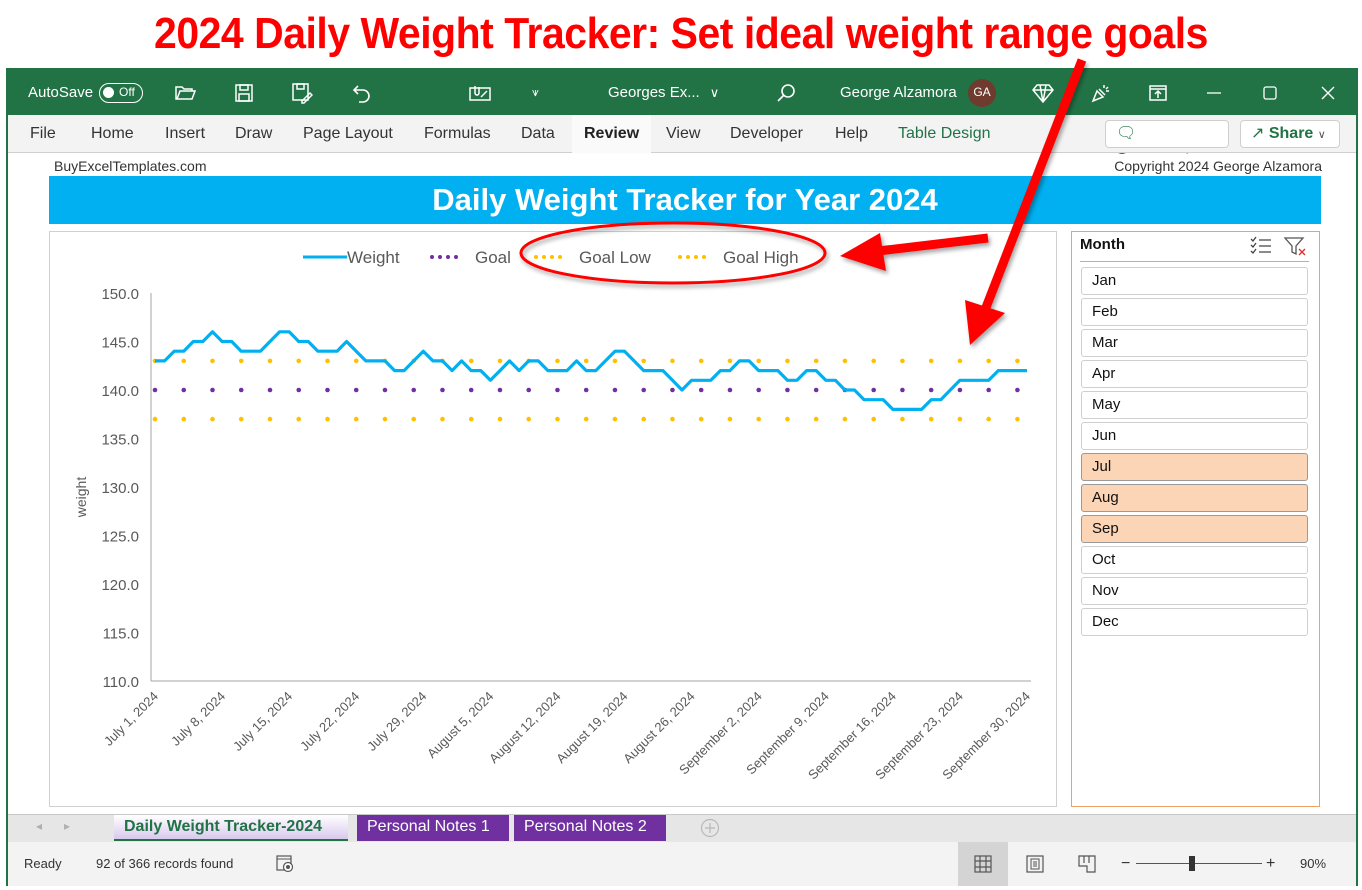 The width and height of the screenshot is (1362, 890). Describe the element at coordinates (673, 253) in the screenshot. I see `annotation-ellipse` at that location.